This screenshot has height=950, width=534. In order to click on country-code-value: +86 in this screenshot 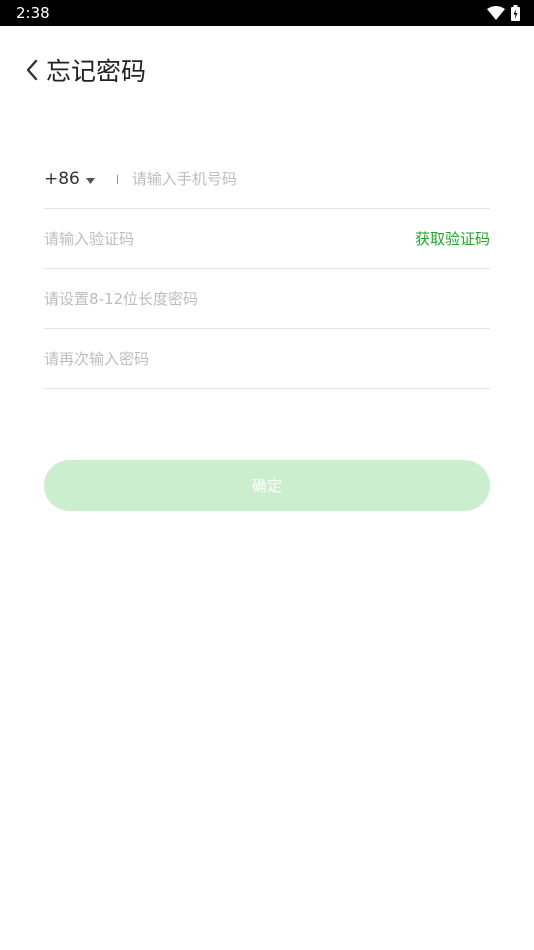, I will do `click(62, 179)`.